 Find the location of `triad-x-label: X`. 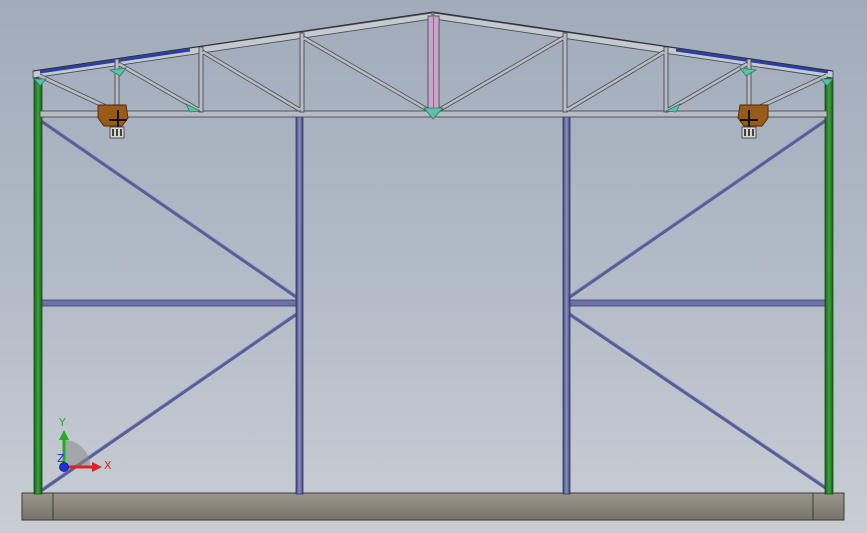

triad-x-label: X is located at coordinates (108, 465).